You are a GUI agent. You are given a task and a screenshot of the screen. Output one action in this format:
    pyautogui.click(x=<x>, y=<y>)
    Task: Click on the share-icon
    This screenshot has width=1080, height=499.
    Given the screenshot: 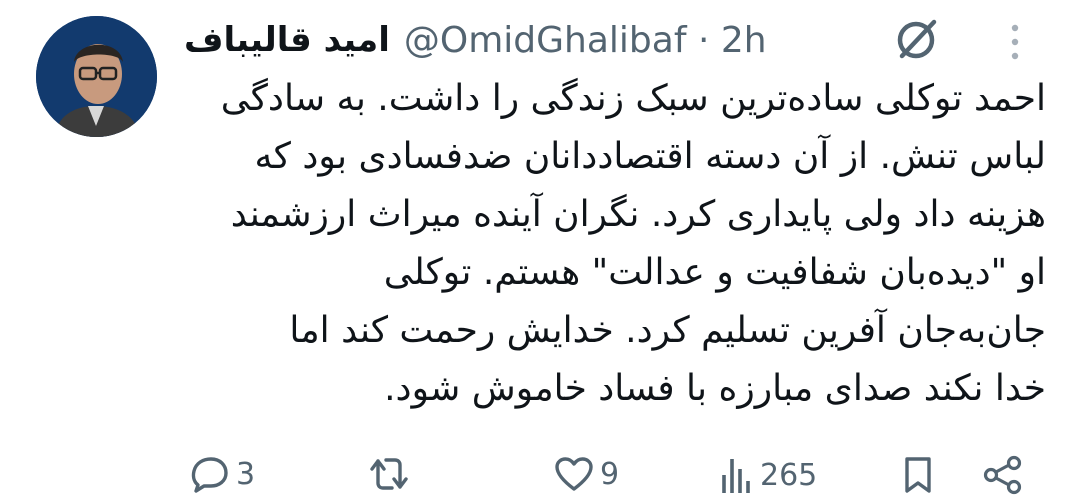 What is the action you would take?
    pyautogui.click(x=1002, y=475)
    